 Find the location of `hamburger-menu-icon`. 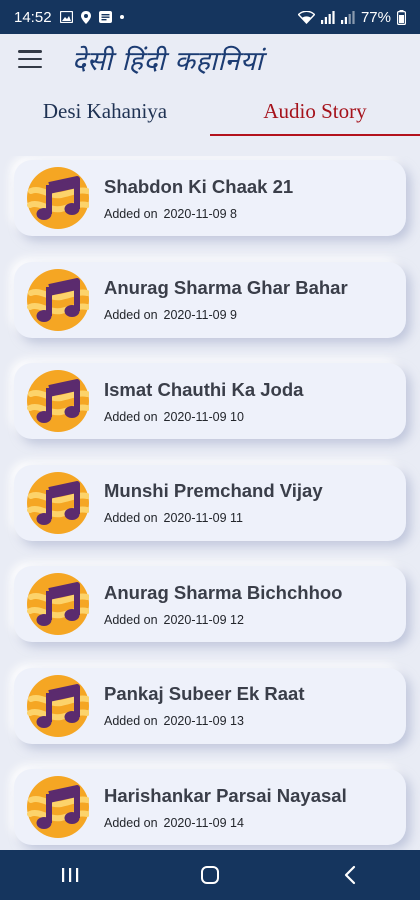

hamburger-menu-icon is located at coordinates (30, 59).